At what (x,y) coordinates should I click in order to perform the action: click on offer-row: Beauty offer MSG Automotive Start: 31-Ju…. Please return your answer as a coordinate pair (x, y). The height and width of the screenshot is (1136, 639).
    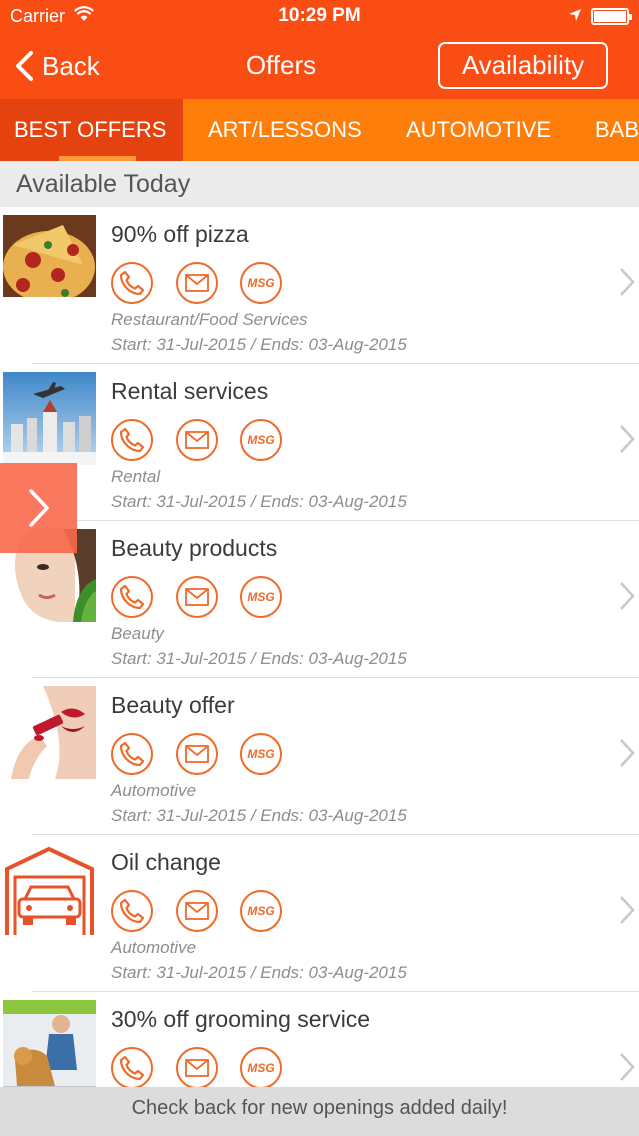
    Looking at the image, I should click on (319, 756).